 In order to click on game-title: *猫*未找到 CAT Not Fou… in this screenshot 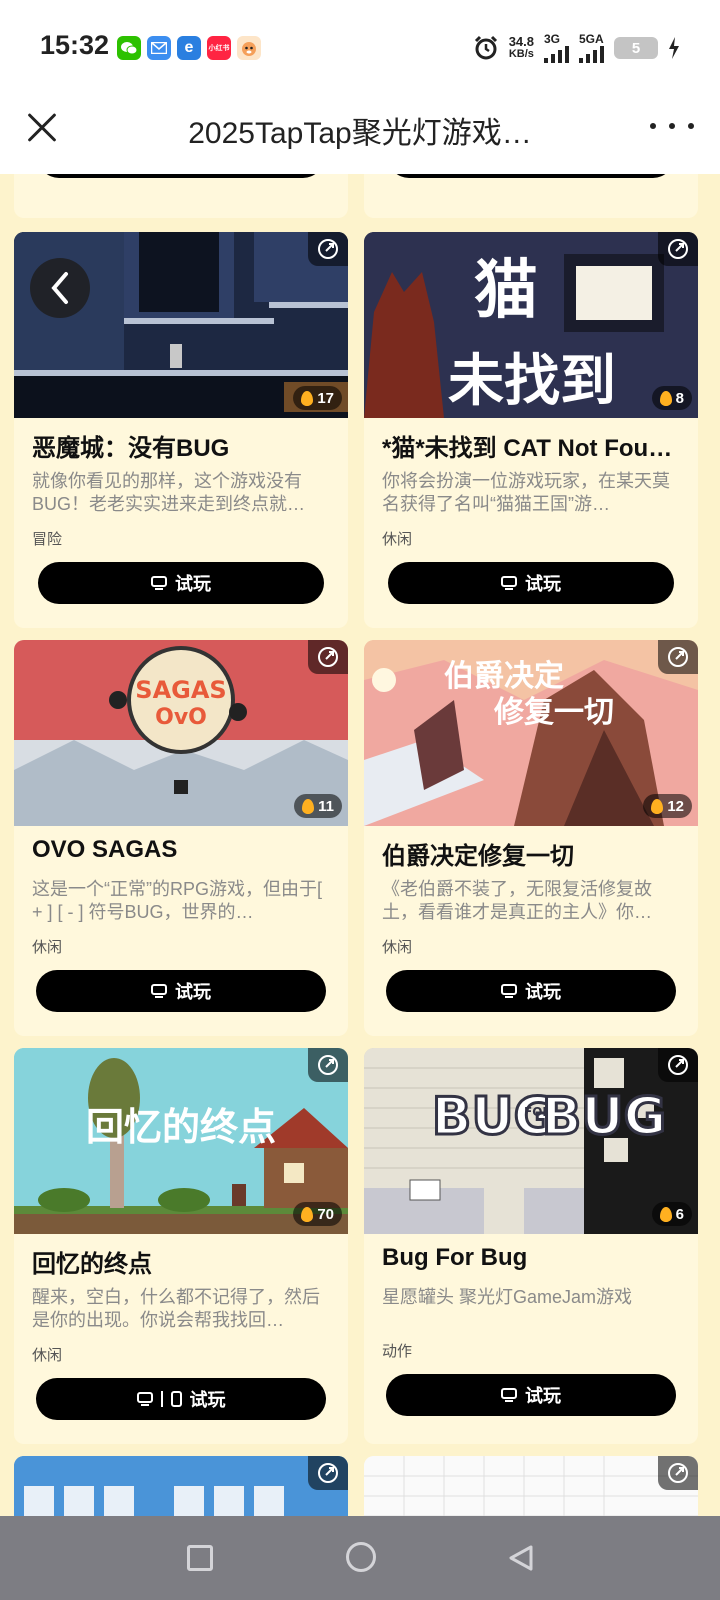, I will do `click(532, 445)`.